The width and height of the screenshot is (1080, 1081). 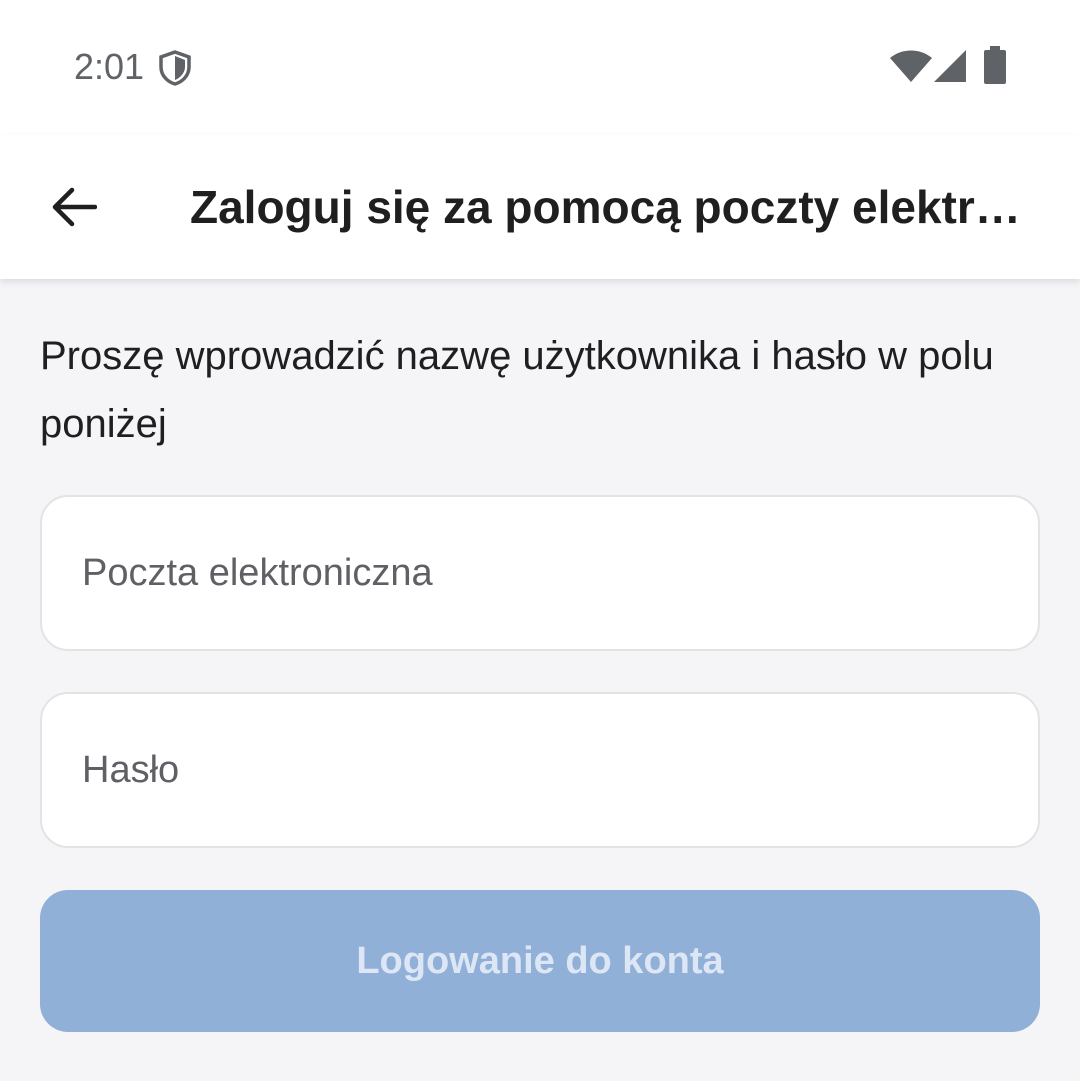 I want to click on password-field, so click(x=540, y=770).